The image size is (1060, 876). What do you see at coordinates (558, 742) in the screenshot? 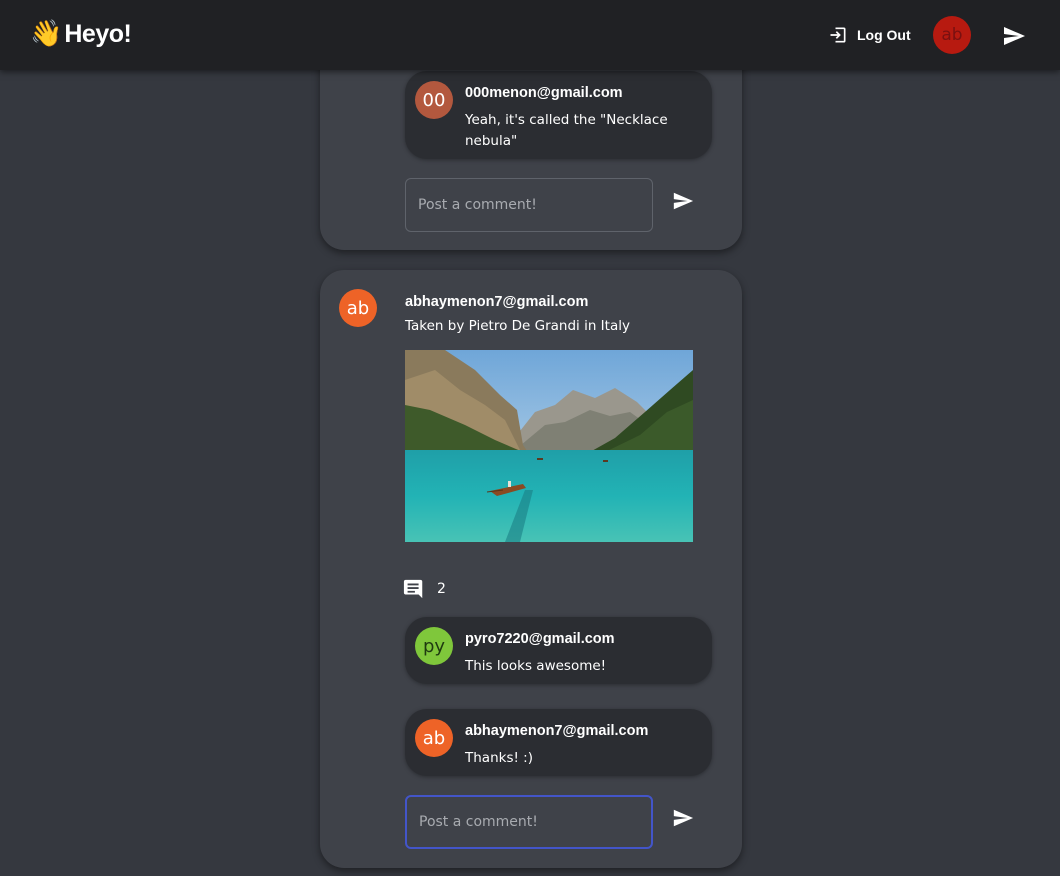
I see `comment-item: ab abhaymenon7@gmail.com Thanks! :)` at bounding box center [558, 742].